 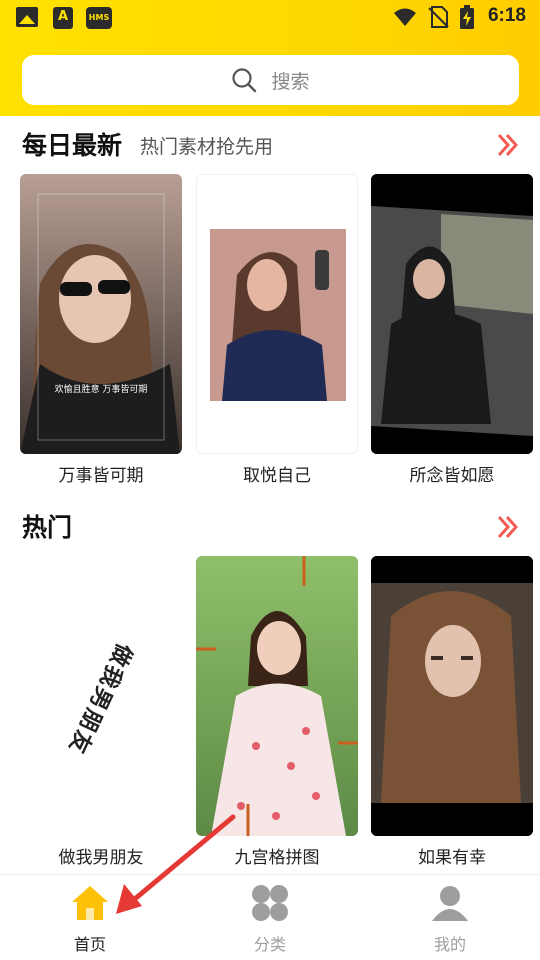 I want to click on nav-item-category: 分类, so click(x=270, y=917).